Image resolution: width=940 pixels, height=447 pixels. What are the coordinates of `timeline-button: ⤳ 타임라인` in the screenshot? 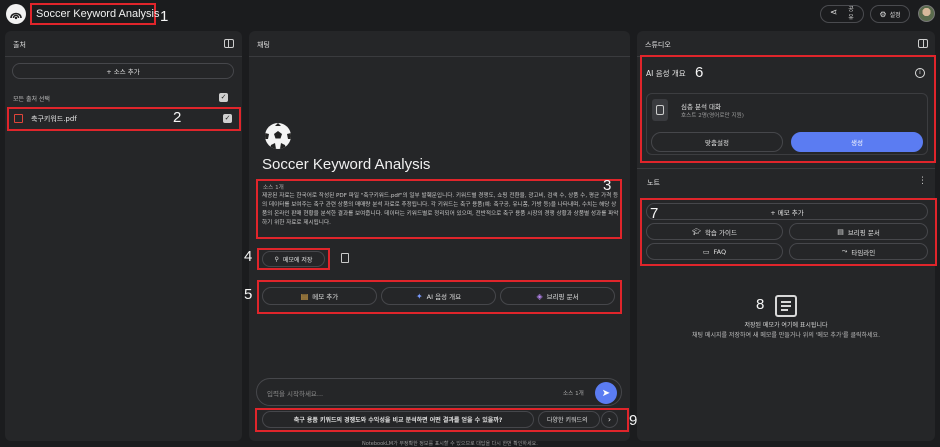 It's located at (858, 251).